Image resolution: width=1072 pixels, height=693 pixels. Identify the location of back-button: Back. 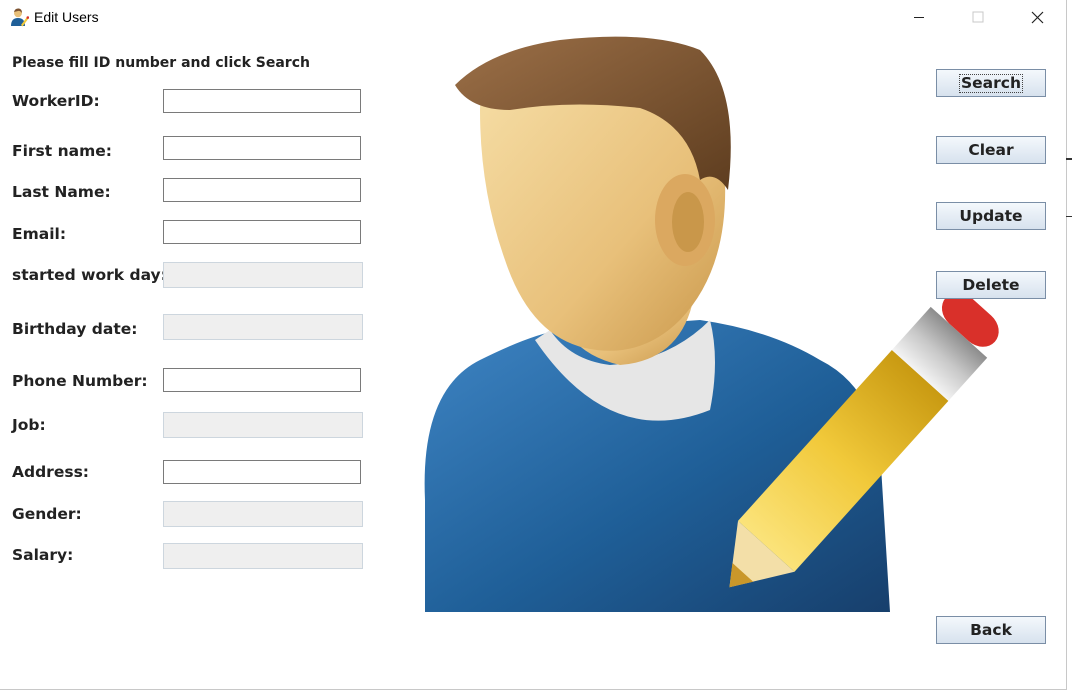
(991, 630).